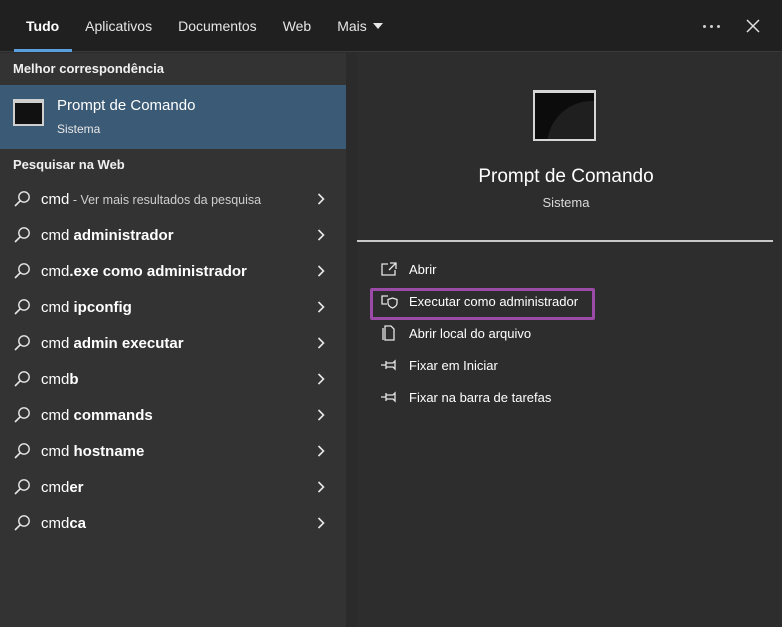 The height and width of the screenshot is (627, 782). Describe the element at coordinates (173, 379) in the screenshot. I see `web-result-item: cmdb` at that location.